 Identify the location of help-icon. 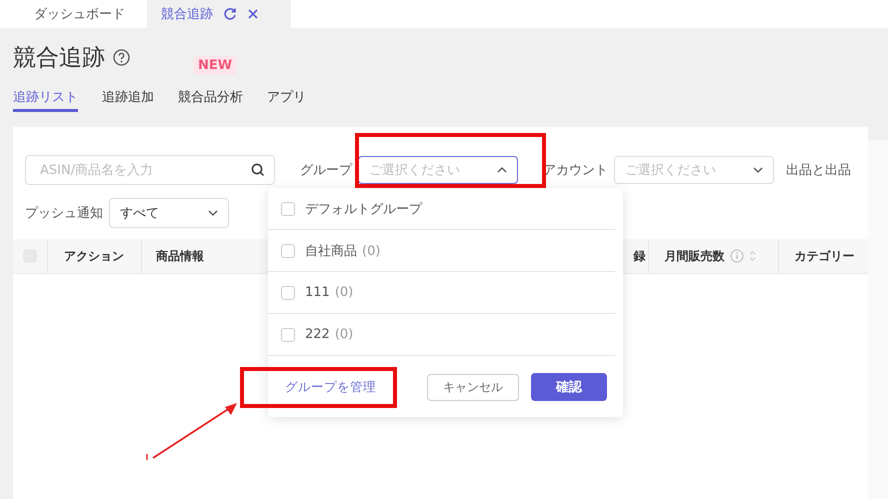
(121, 57).